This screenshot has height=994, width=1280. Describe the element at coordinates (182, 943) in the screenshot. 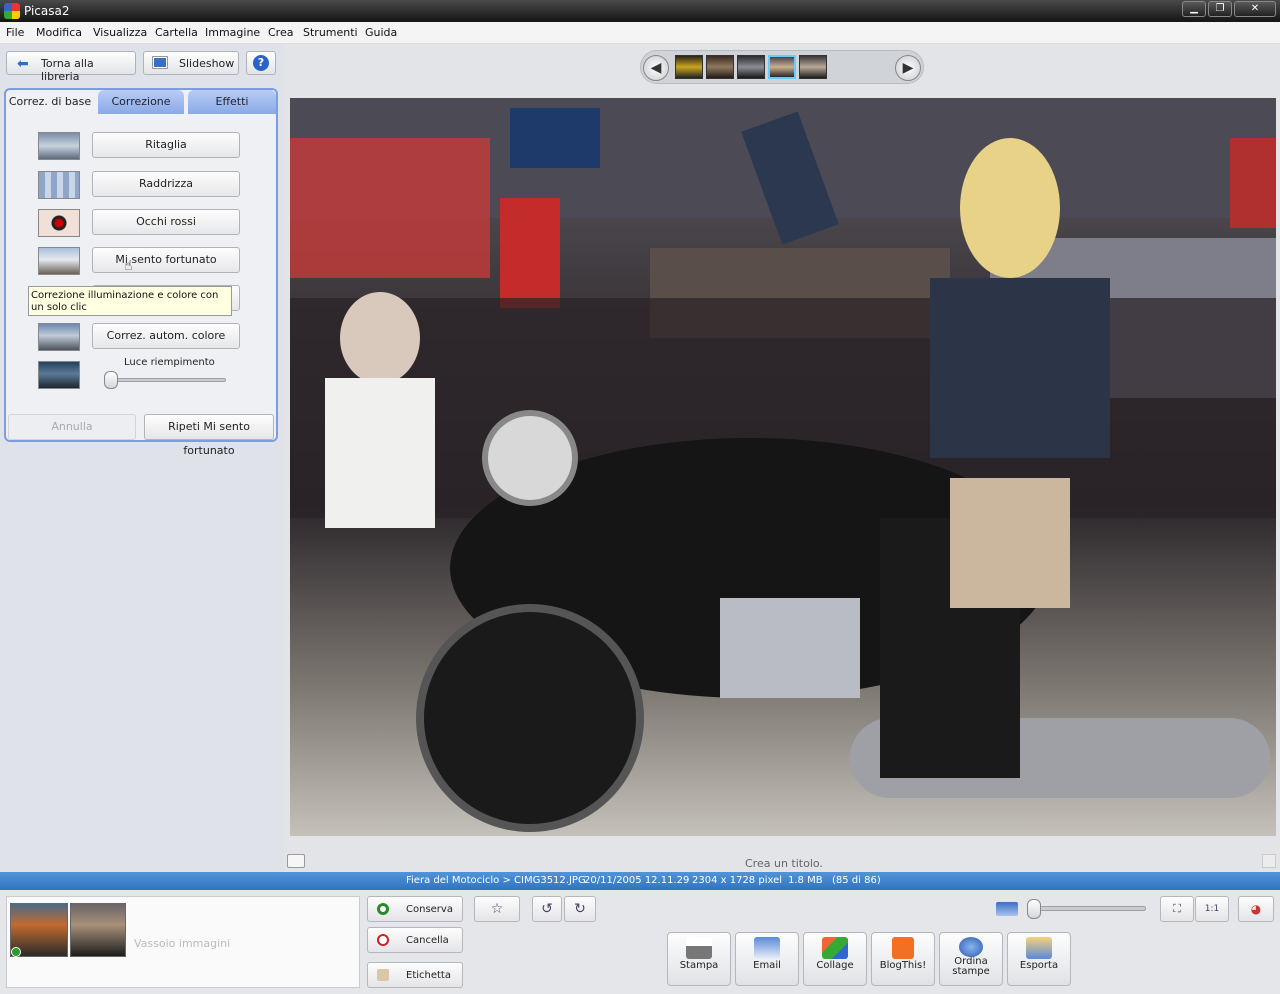

I see `tray-label: Vassoio immagini` at that location.